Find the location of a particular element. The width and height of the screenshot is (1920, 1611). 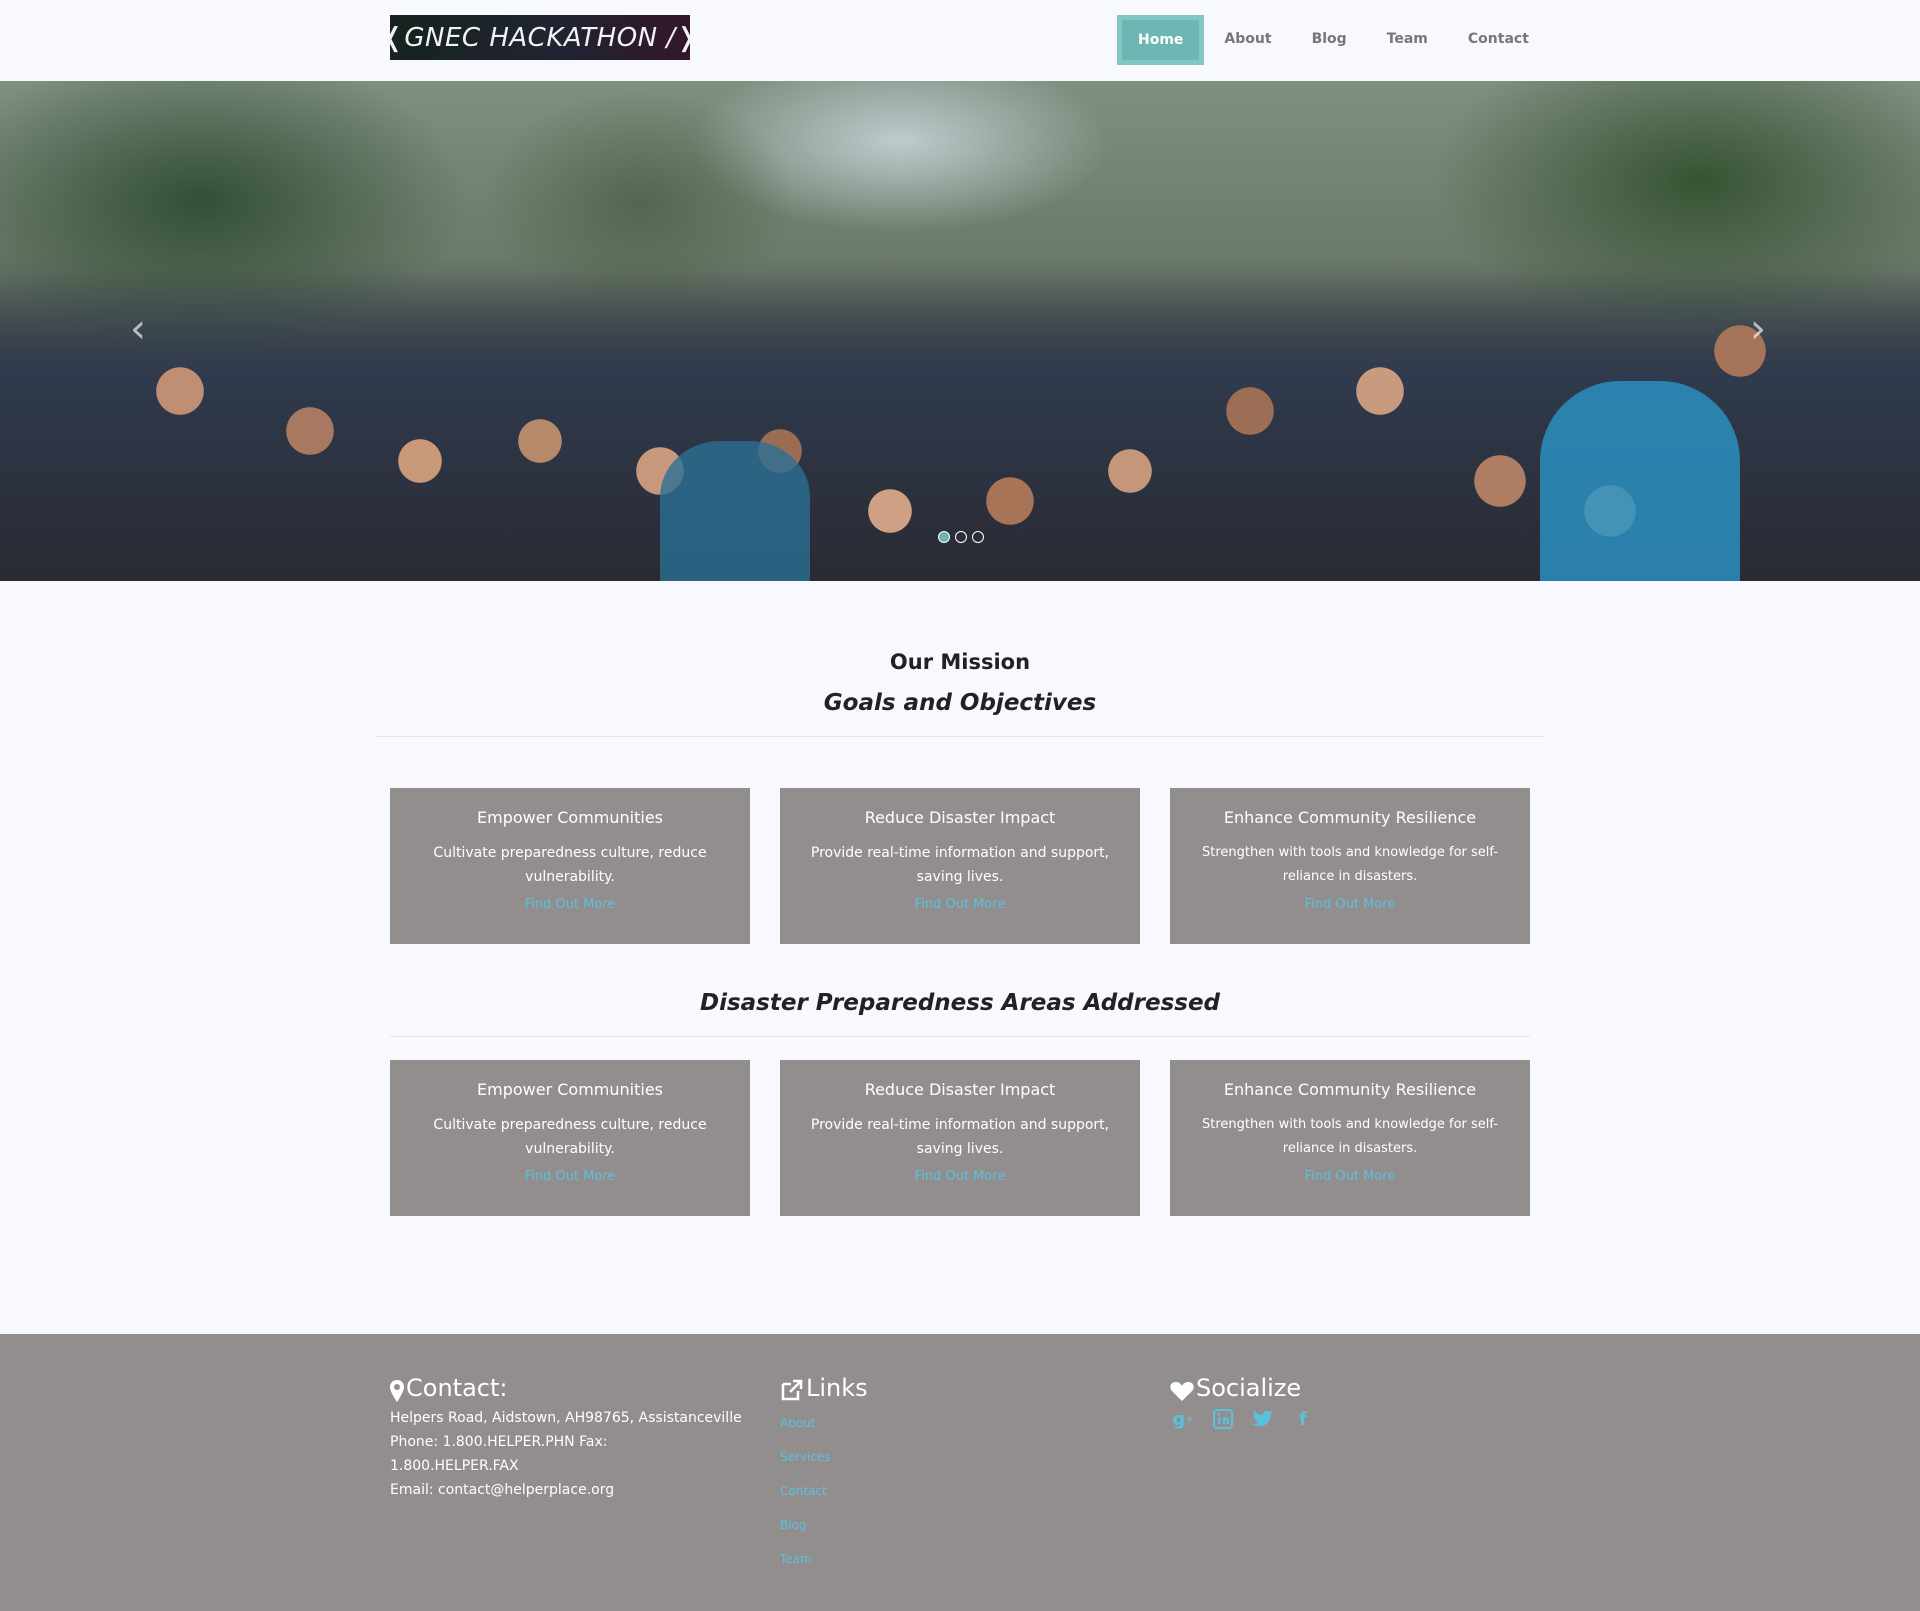

footer-email: Email: contact@helperplace.org is located at coordinates (502, 1490).